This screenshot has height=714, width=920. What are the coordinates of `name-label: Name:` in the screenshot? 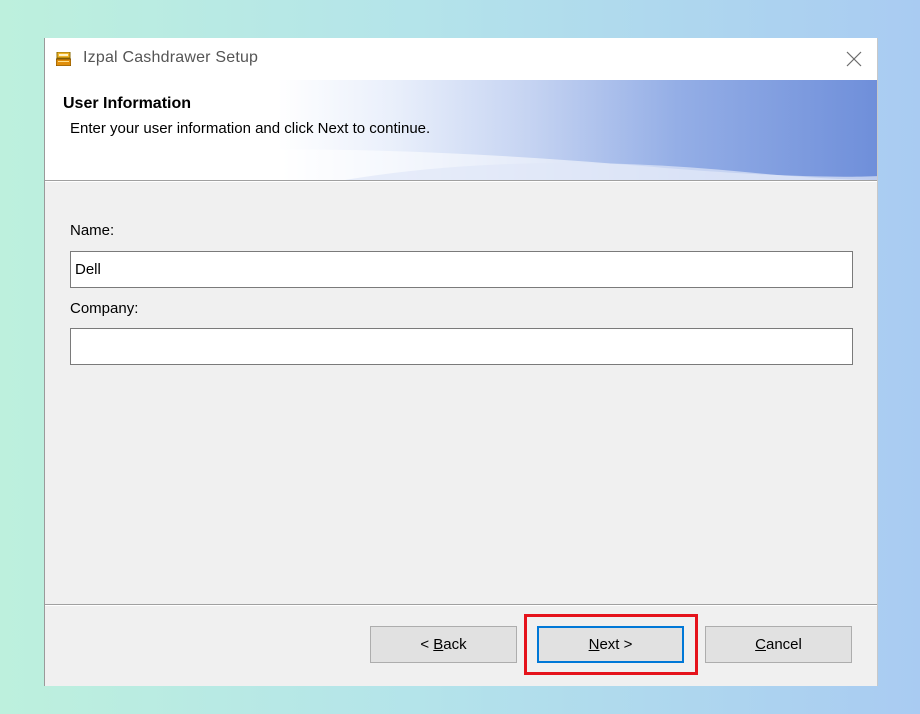 It's located at (92, 230).